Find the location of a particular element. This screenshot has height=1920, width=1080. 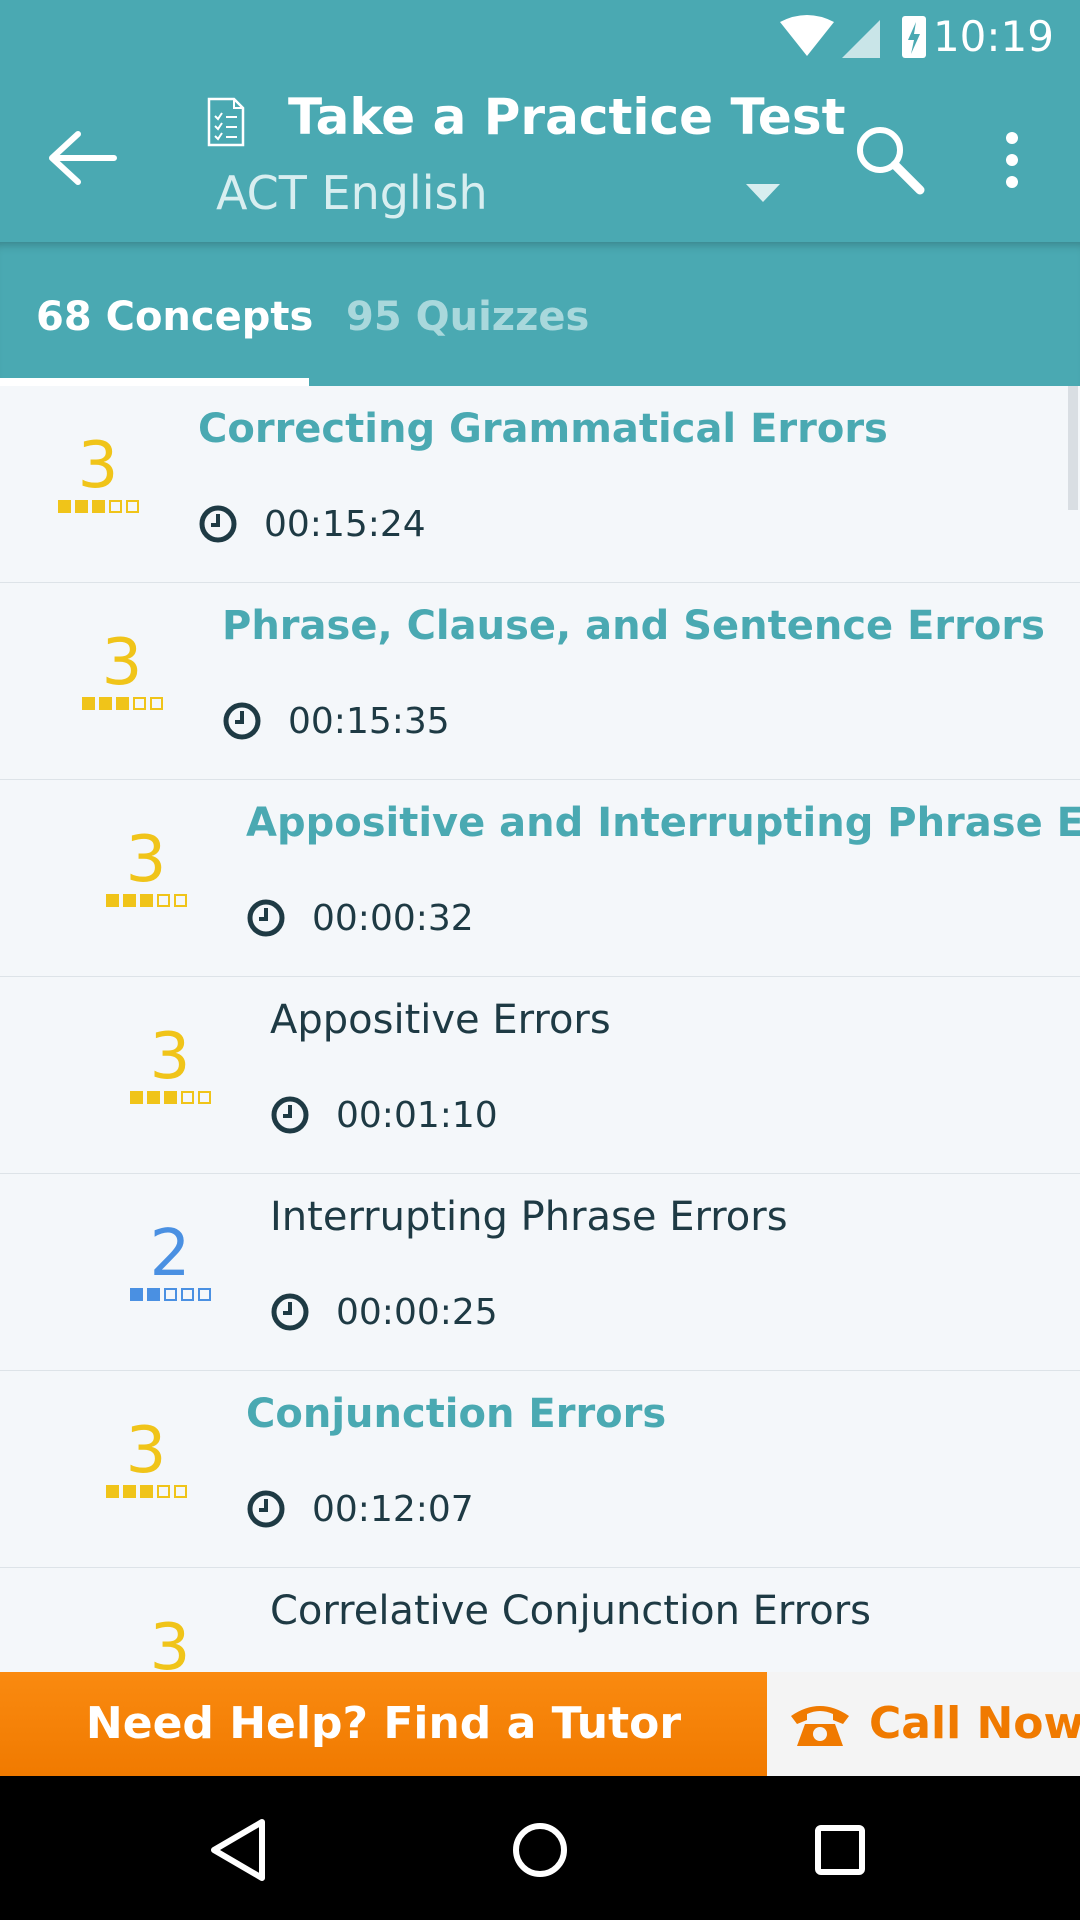

scrollbar is located at coordinates (1073, 448).